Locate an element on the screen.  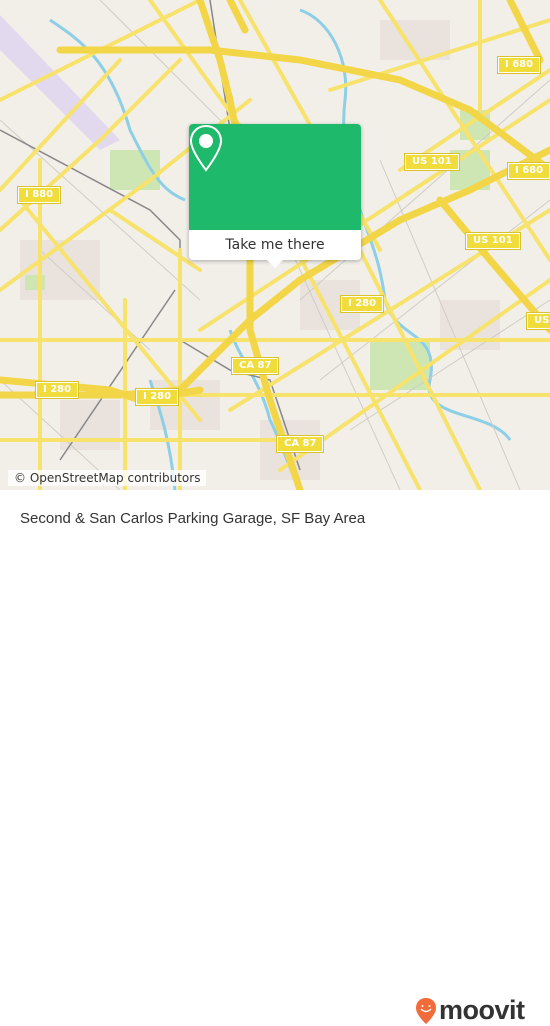
highway-shield-i880: I 880 is located at coordinates (39, 195).